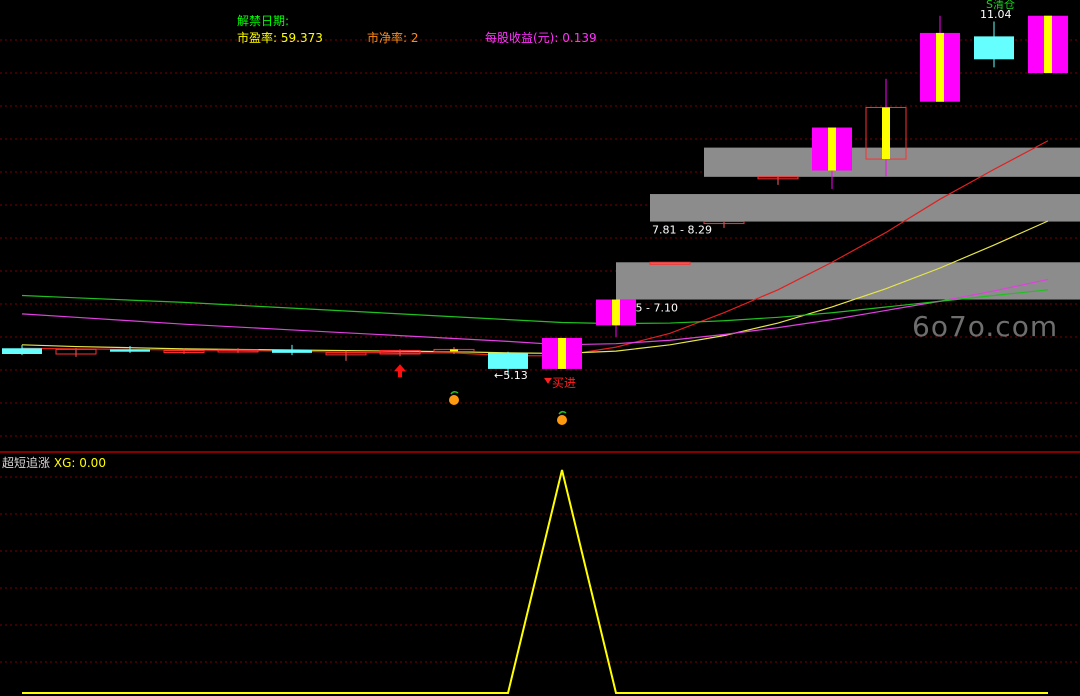 The width and height of the screenshot is (1080, 696). I want to click on watermark: 6o7o.com, so click(985, 326).